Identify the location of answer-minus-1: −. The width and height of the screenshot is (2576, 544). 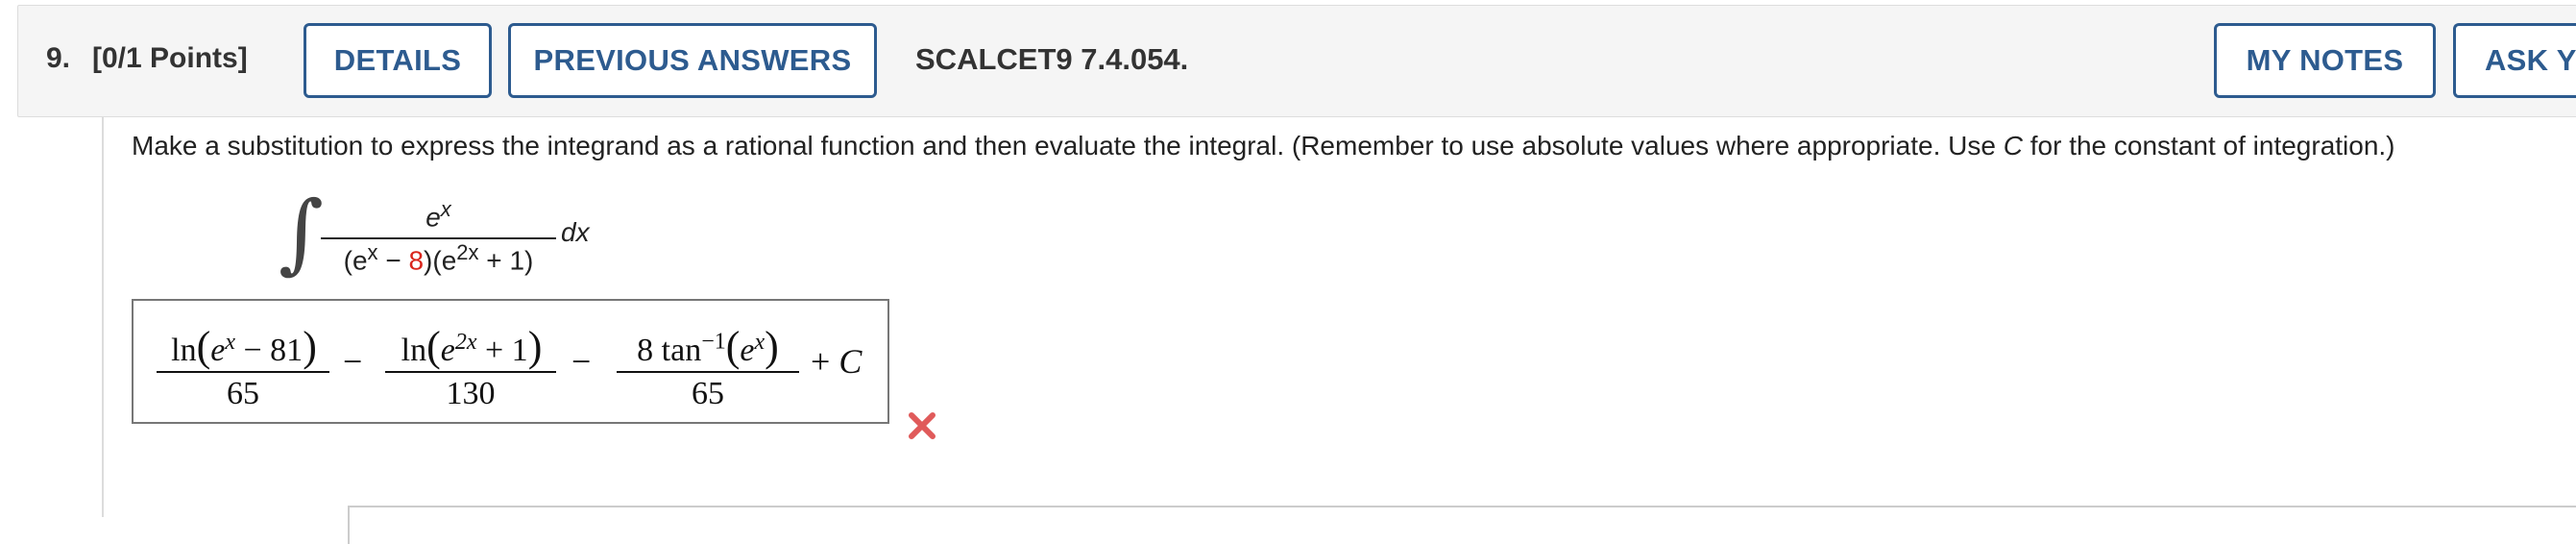
(353, 361).